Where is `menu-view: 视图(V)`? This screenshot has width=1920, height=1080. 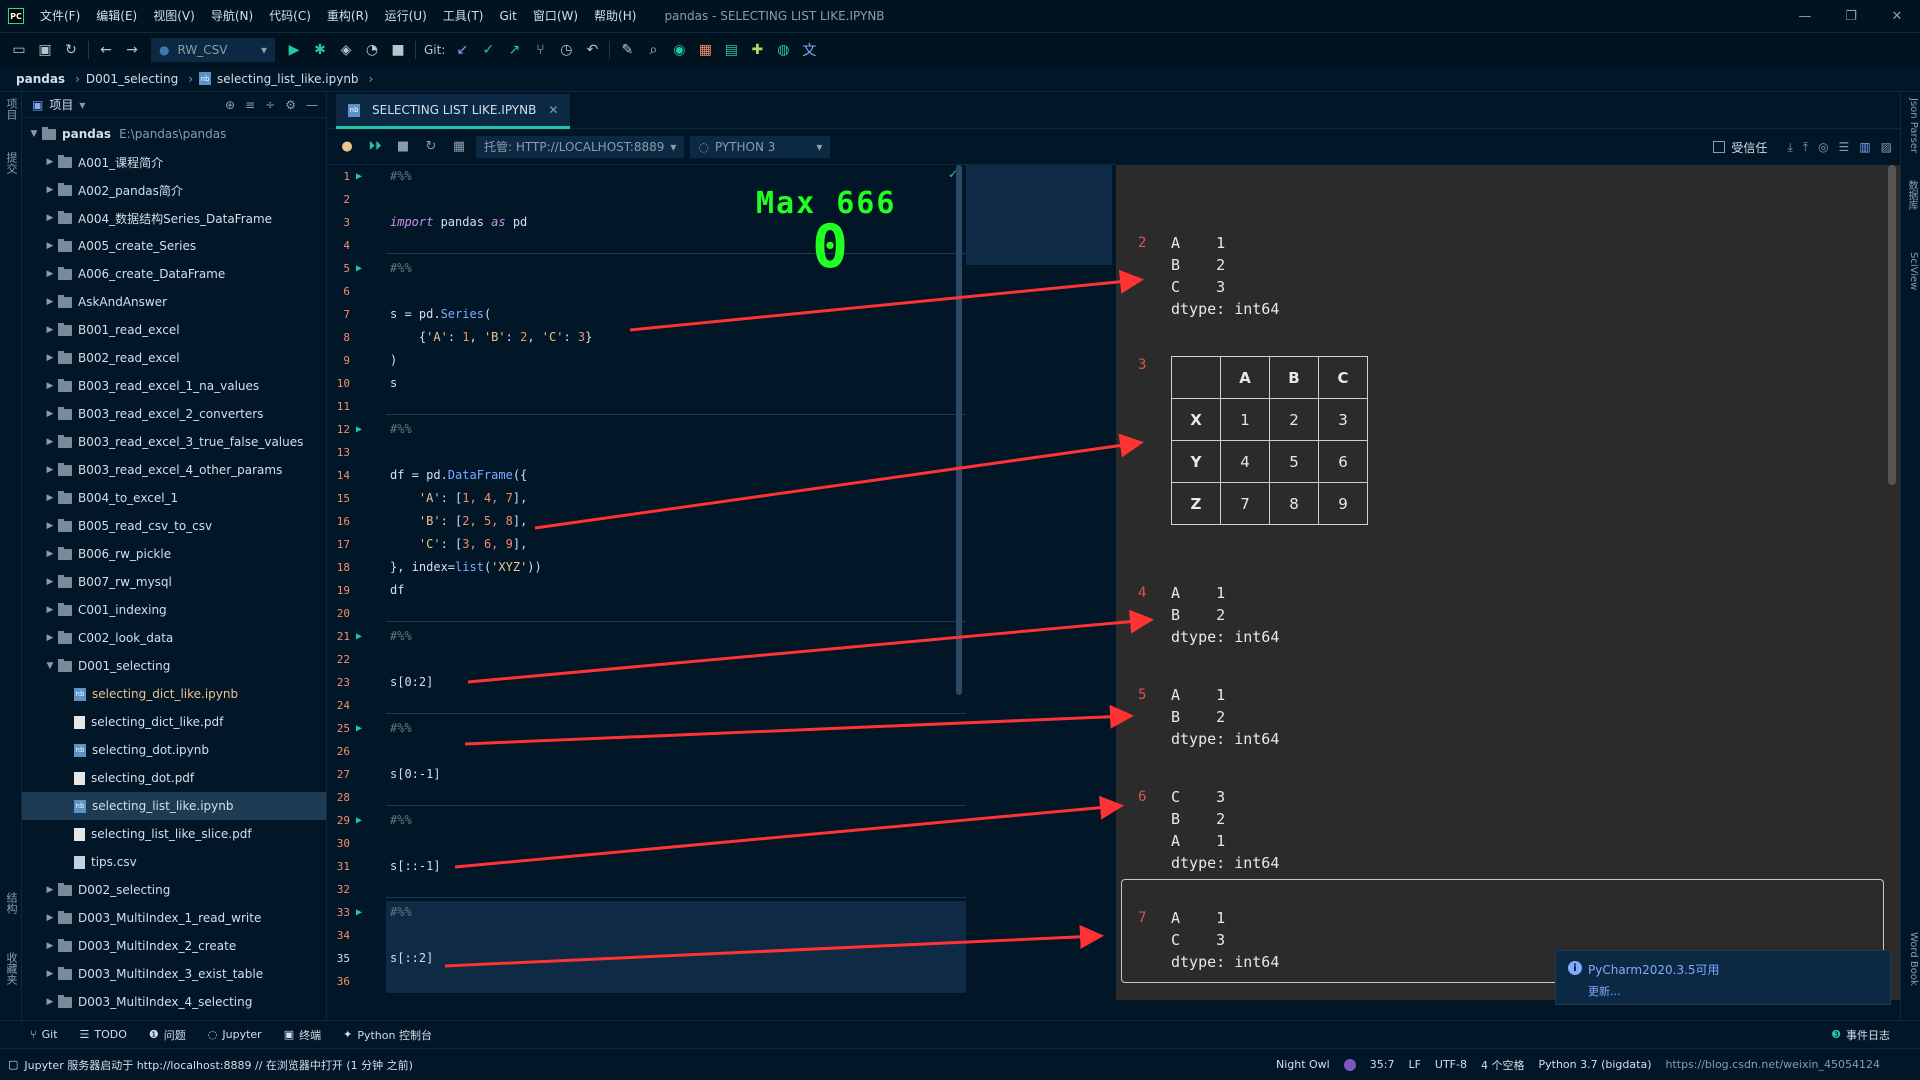
menu-view: 视图(V) is located at coordinates (174, 16).